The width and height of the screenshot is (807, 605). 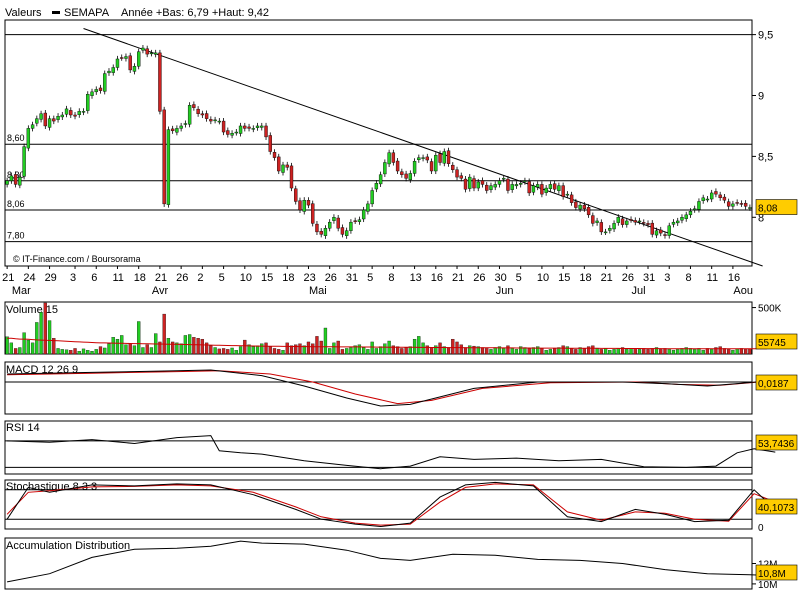 I want to click on x-day-label: 10, so click(x=246, y=278).